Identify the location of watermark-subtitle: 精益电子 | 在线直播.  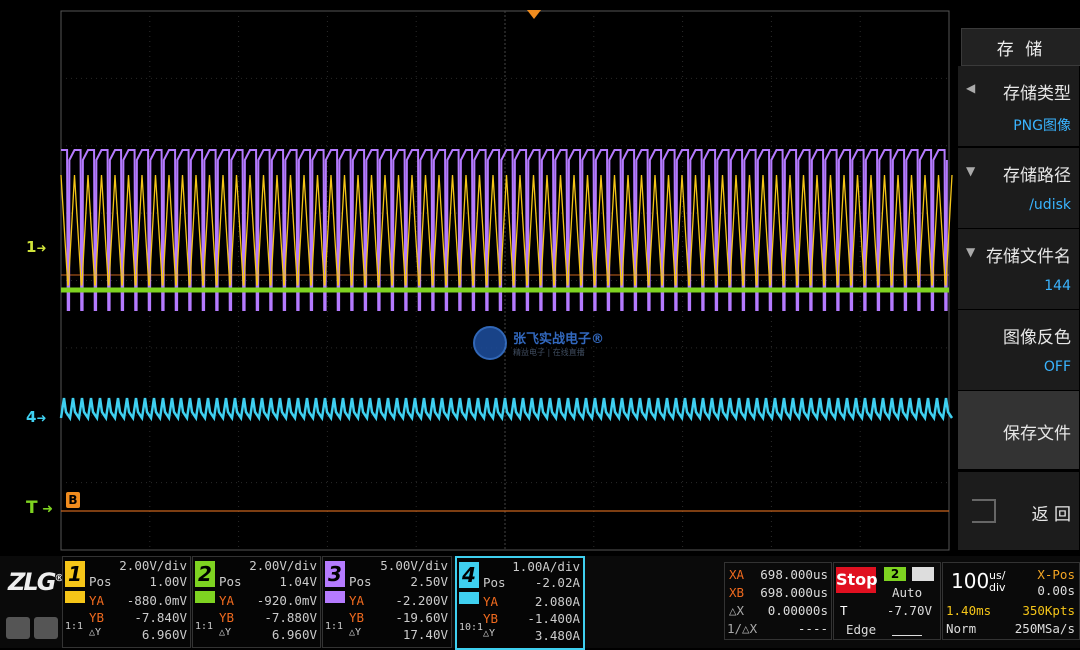
(549, 352).